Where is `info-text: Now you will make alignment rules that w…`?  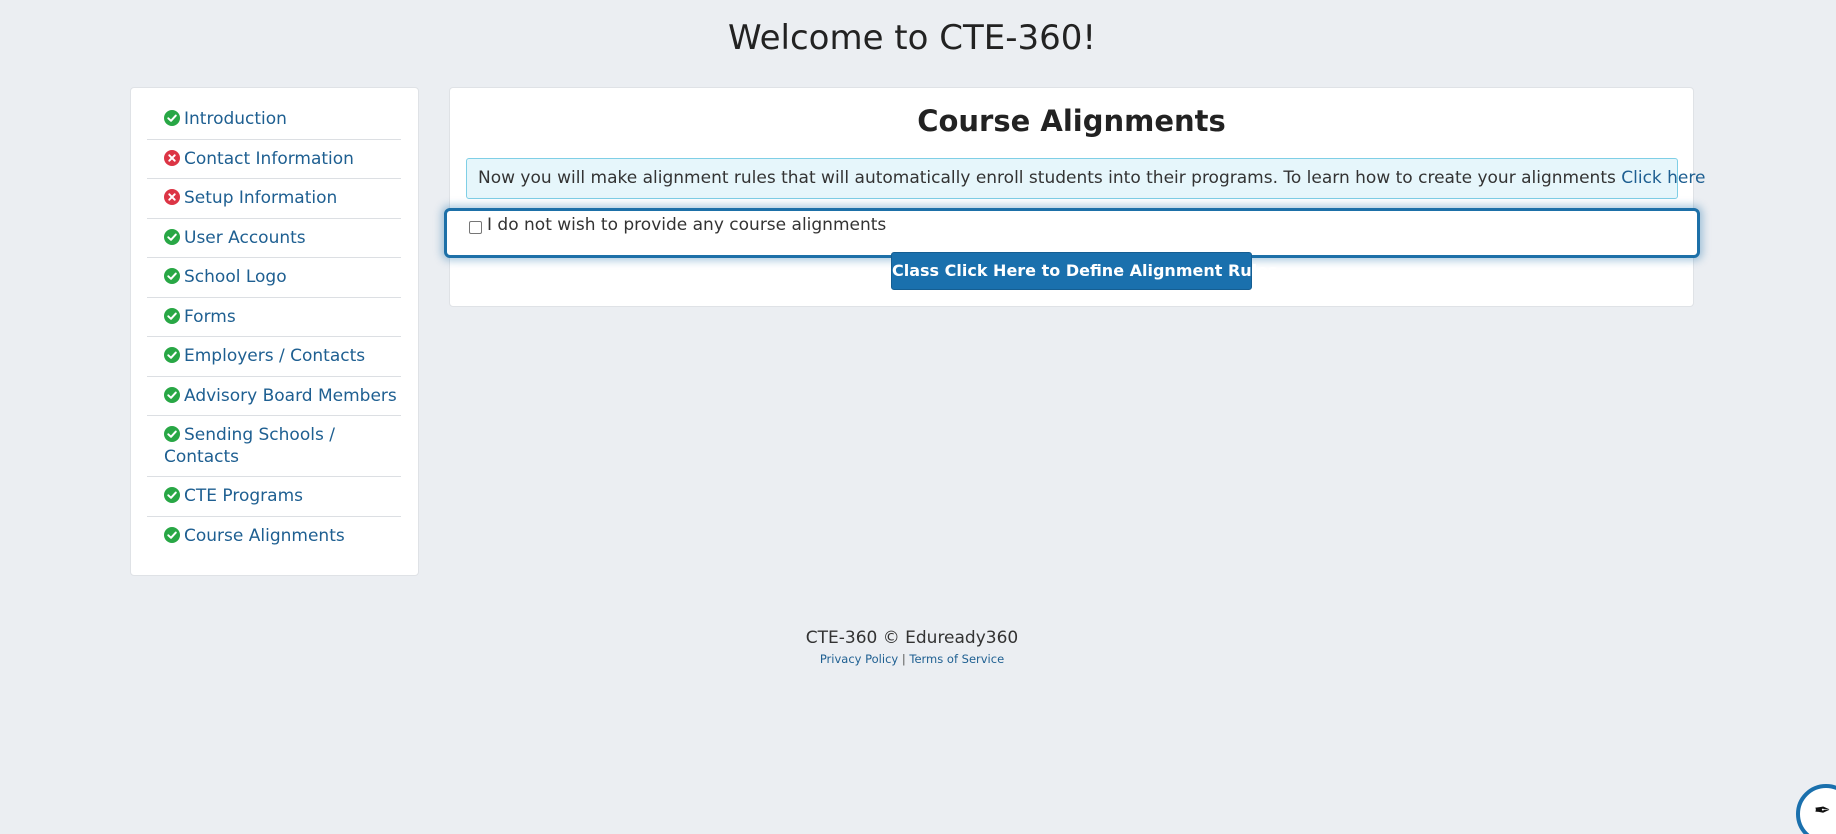 info-text: Now you will make alignment rules that w… is located at coordinates (1050, 178).